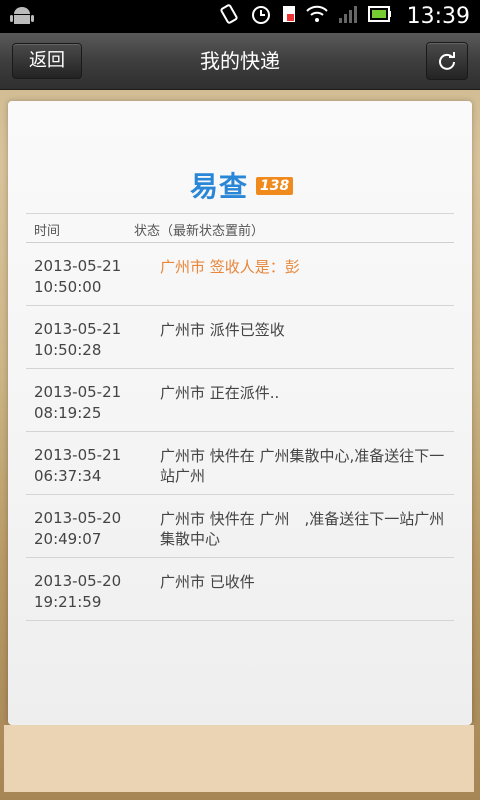 The width and height of the screenshot is (480, 800). I want to click on row-time: 2013-05-20 19:21:59, so click(78, 591).